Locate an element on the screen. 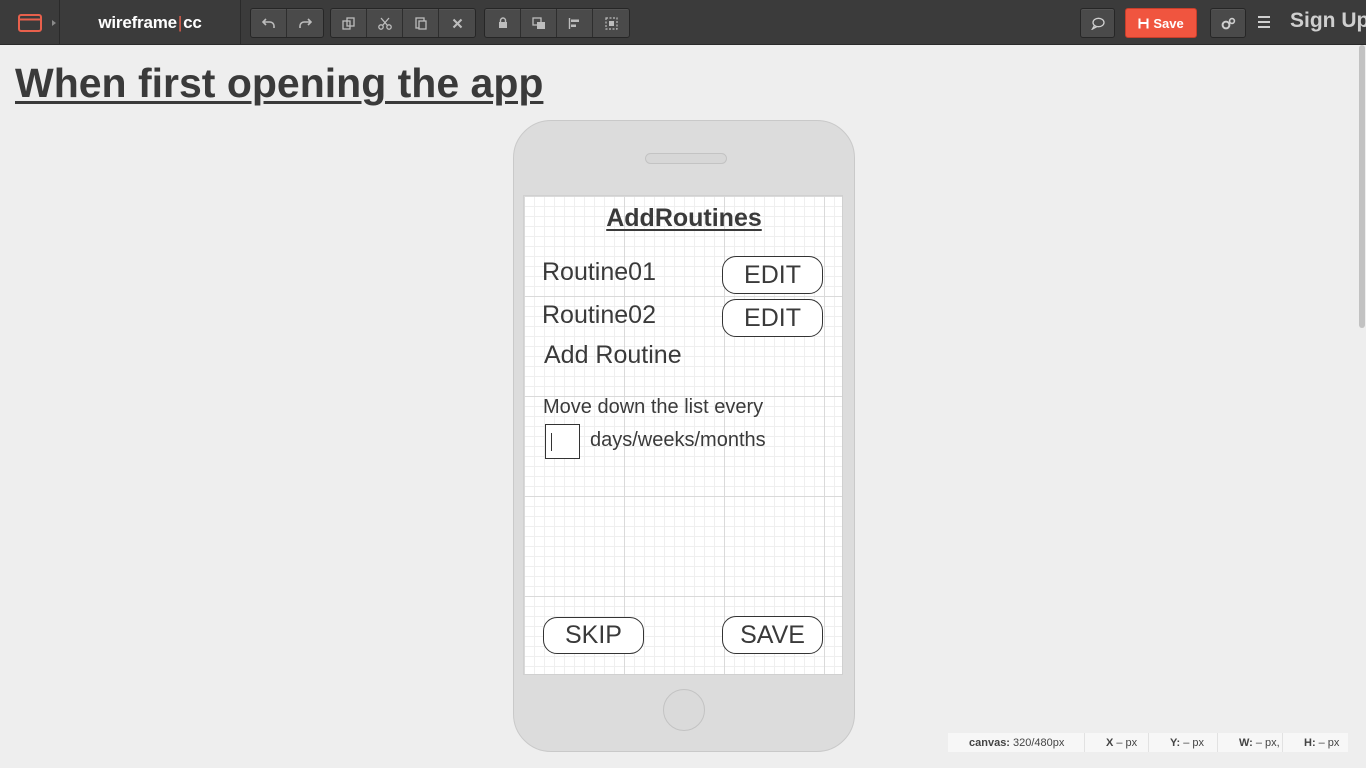 The width and height of the screenshot is (1366, 768). interval-input is located at coordinates (562, 441).